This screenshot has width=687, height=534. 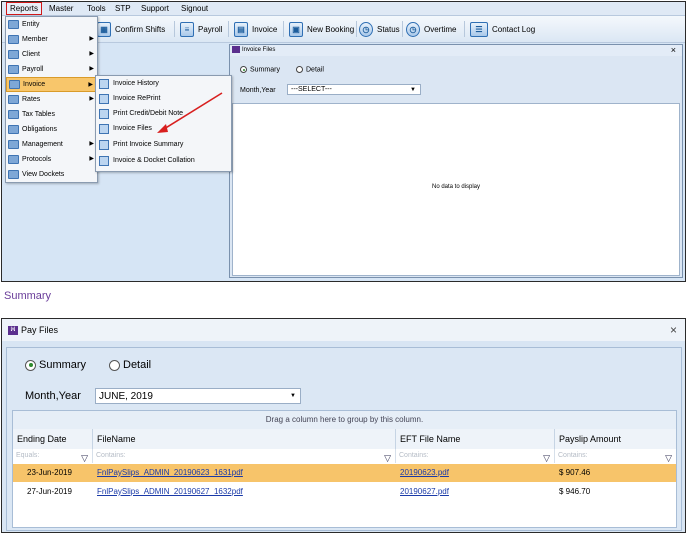 What do you see at coordinates (51, 144) in the screenshot?
I see `reports-menu-item-management: Management ▶` at bounding box center [51, 144].